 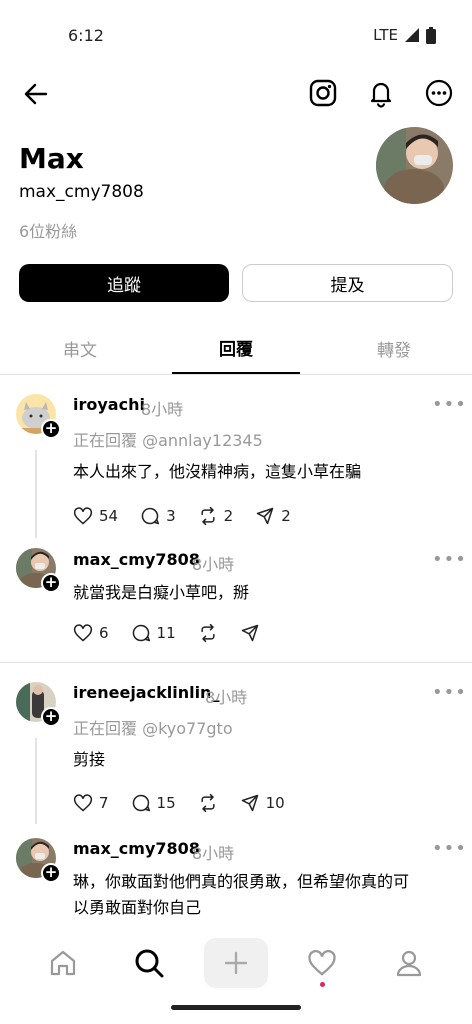 What do you see at coordinates (404, 35) in the screenshot?
I see `status-indicators: LTE` at bounding box center [404, 35].